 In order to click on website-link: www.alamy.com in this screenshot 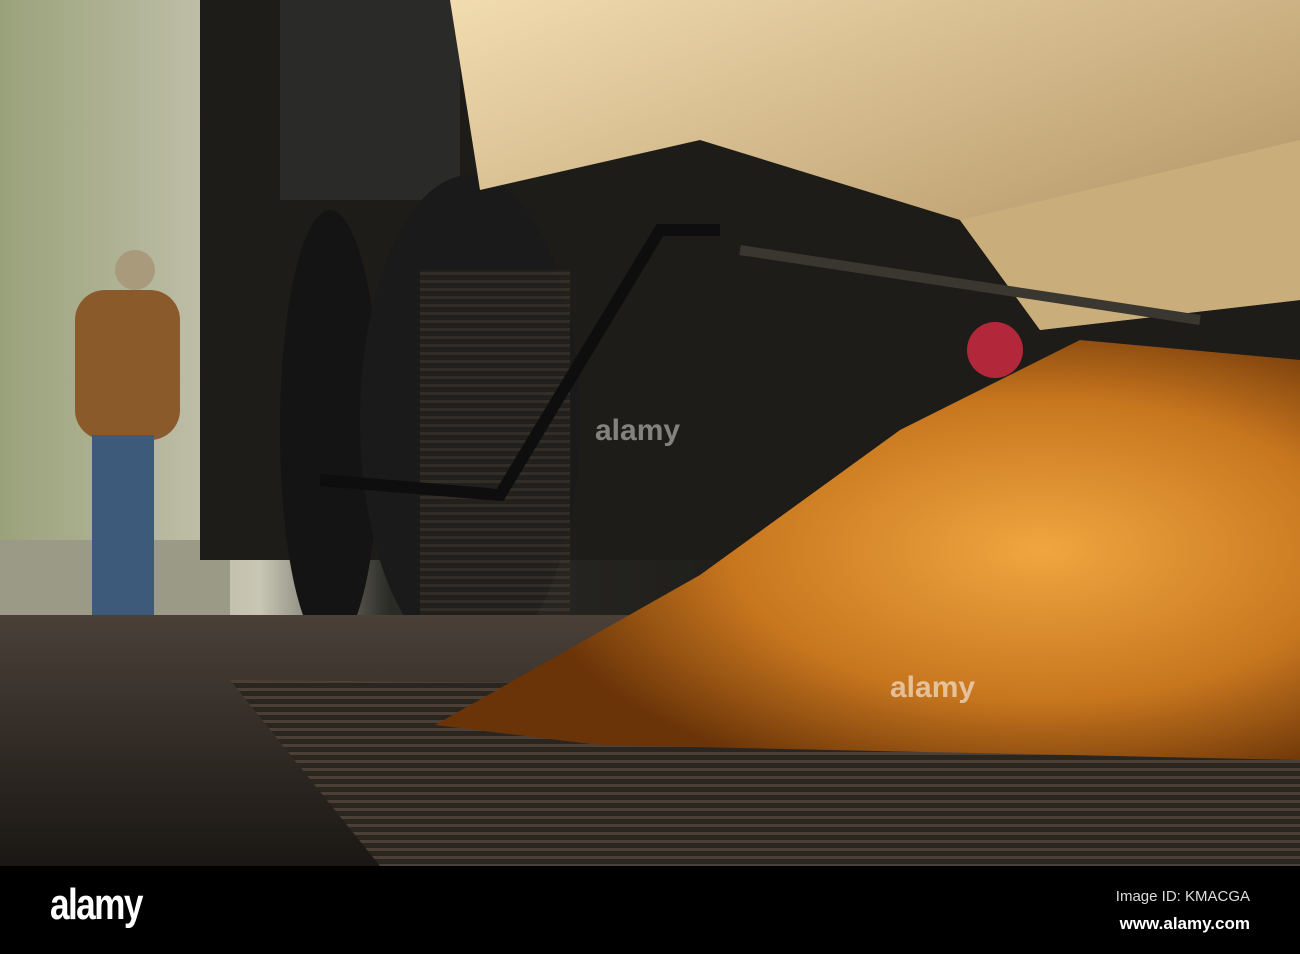, I will do `click(1185, 924)`.